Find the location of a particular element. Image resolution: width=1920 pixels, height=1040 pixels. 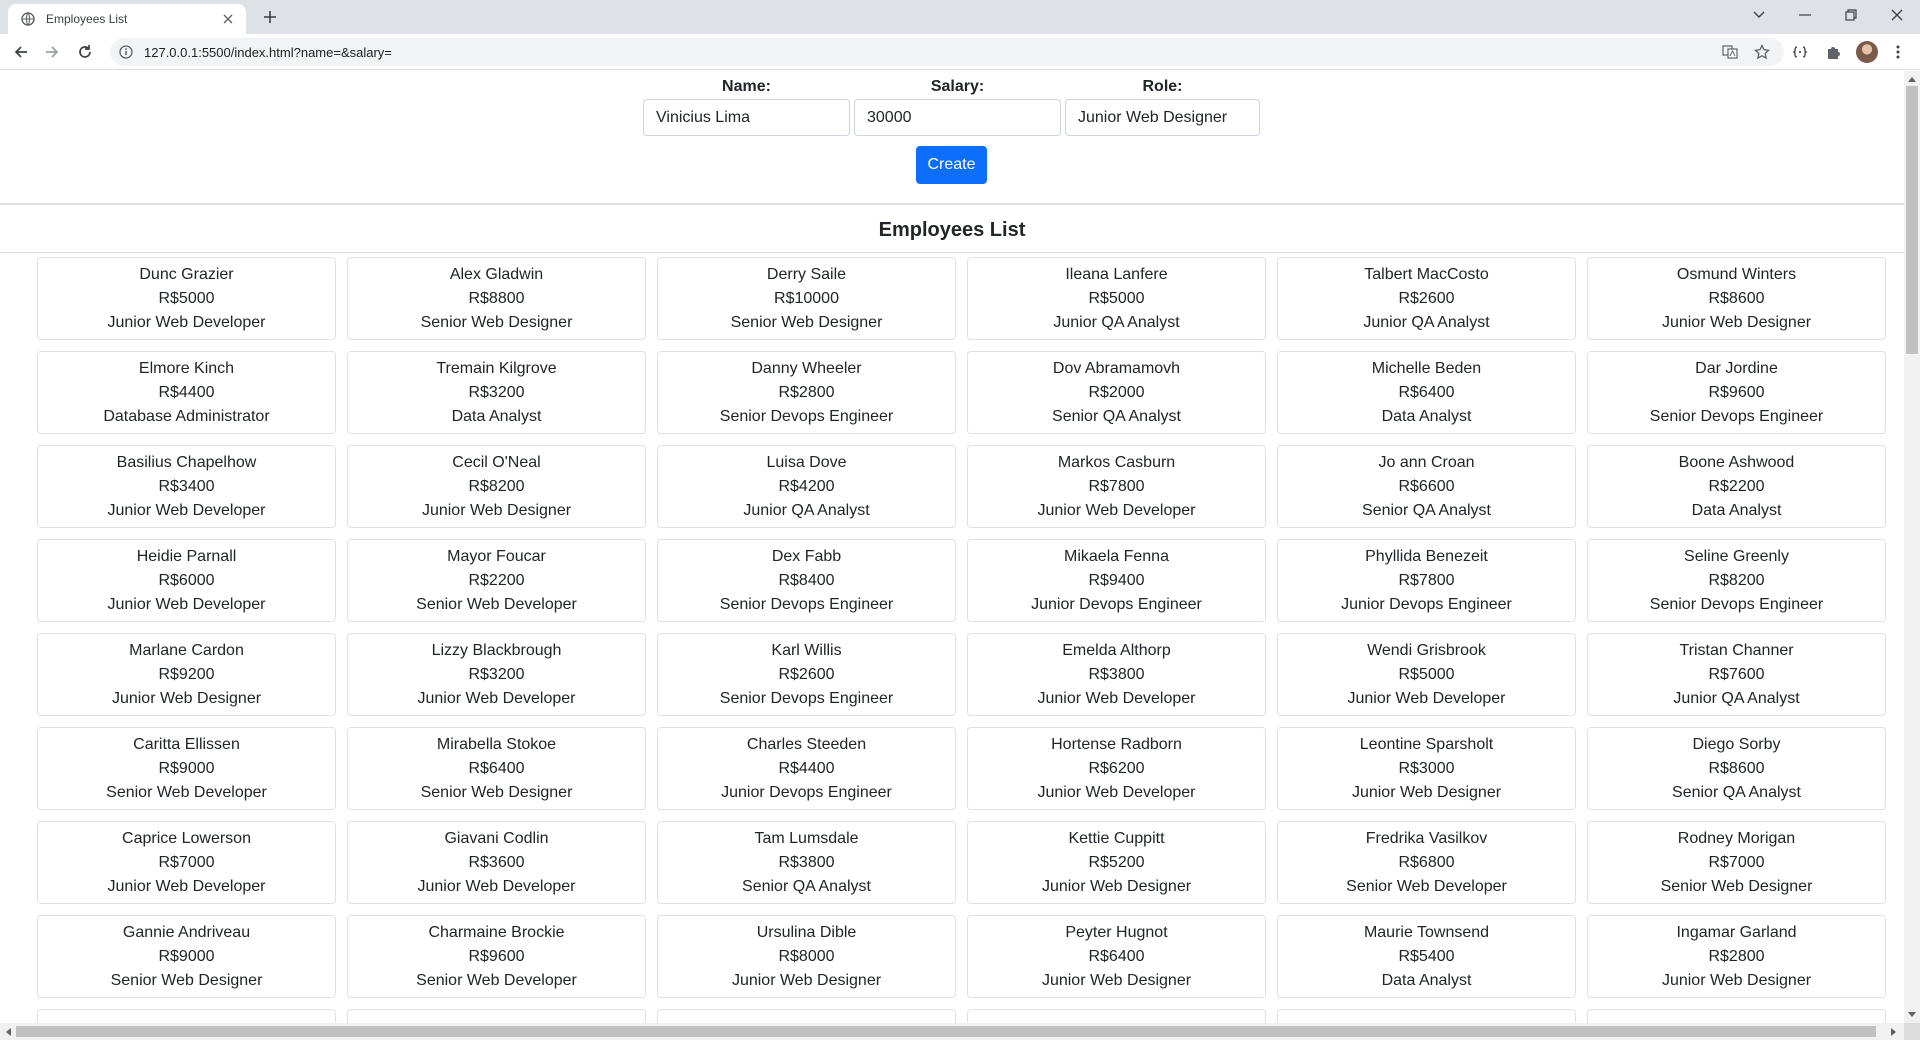

info-icon is located at coordinates (126, 52).